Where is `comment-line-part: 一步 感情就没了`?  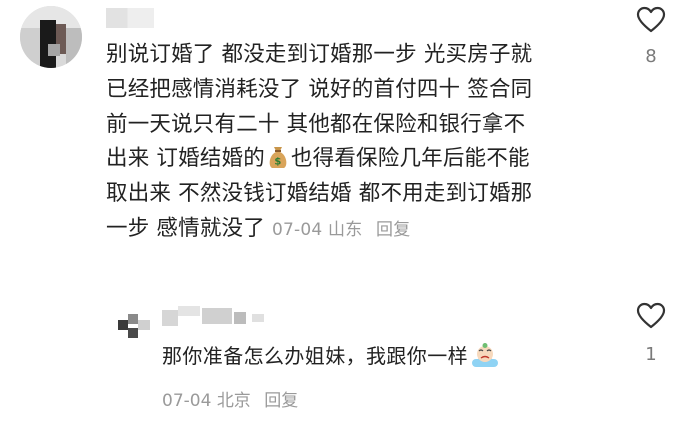 comment-line-part: 一步 感情就没了 is located at coordinates (185, 228).